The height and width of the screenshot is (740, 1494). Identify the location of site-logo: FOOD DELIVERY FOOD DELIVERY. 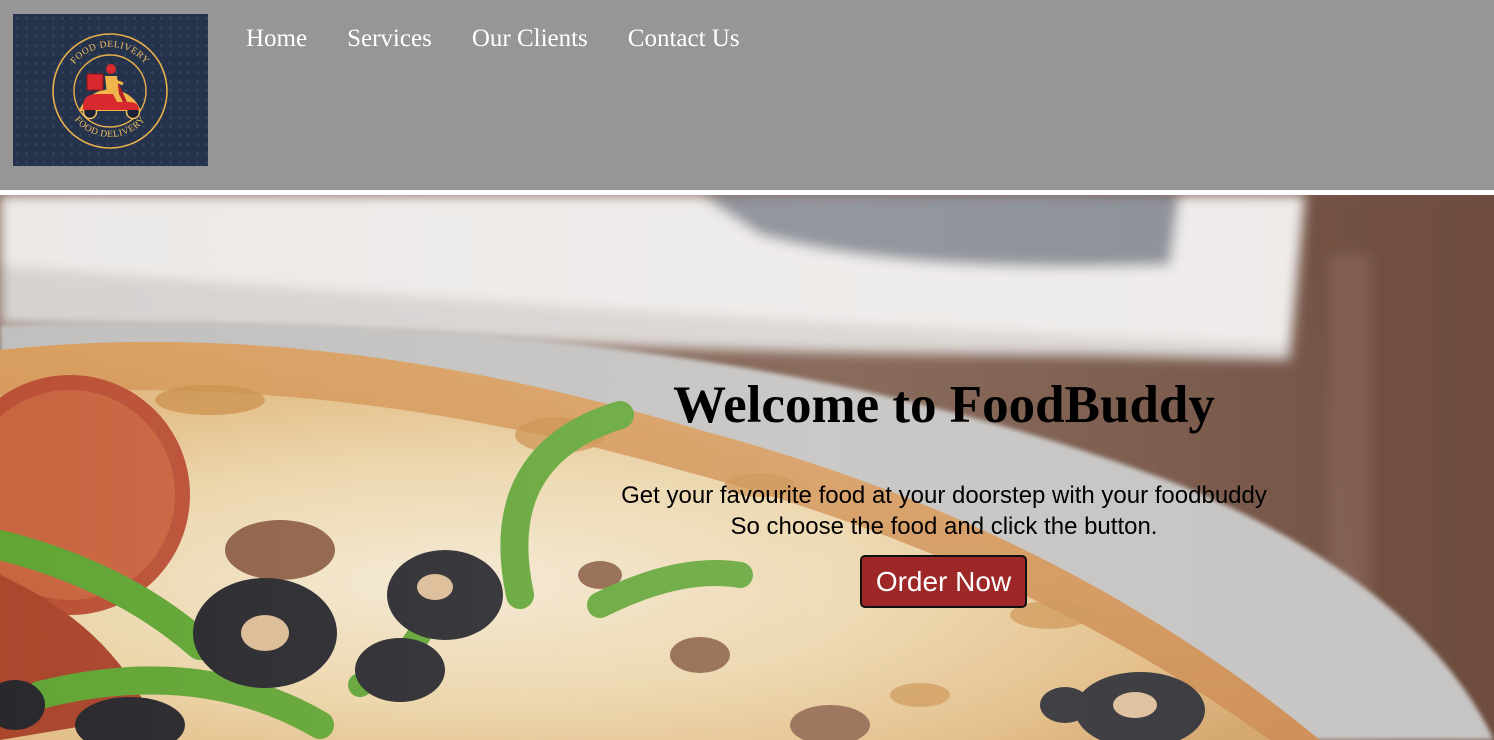
(110, 90).